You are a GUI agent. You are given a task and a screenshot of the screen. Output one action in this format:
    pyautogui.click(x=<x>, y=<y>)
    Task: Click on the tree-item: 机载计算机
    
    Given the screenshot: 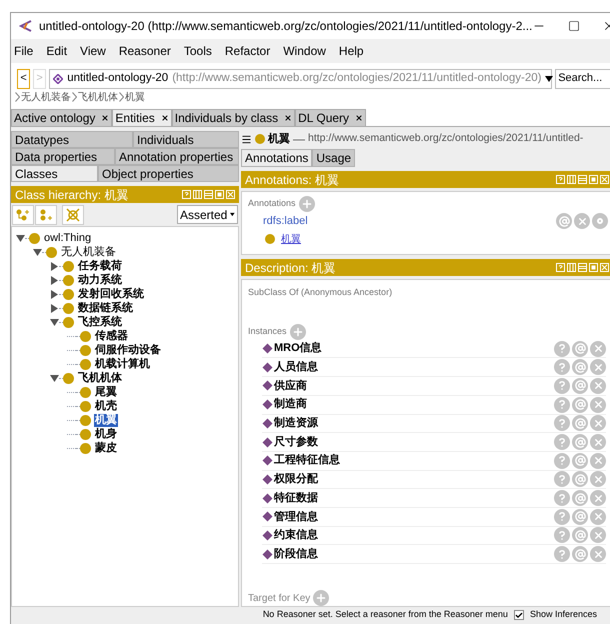 What is the action you would take?
    pyautogui.click(x=122, y=364)
    